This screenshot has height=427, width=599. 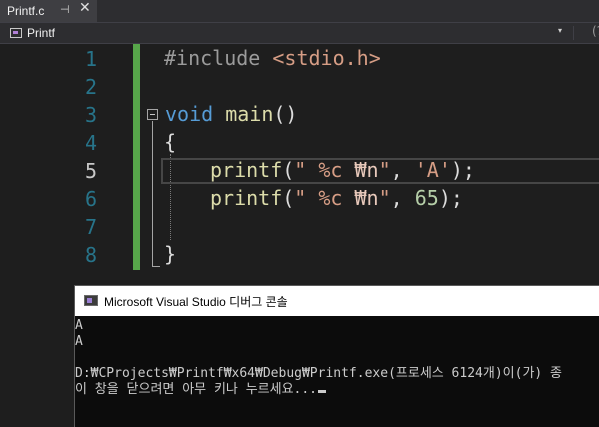 I want to click on project-scope-dropdown: Printf, so click(x=290, y=33).